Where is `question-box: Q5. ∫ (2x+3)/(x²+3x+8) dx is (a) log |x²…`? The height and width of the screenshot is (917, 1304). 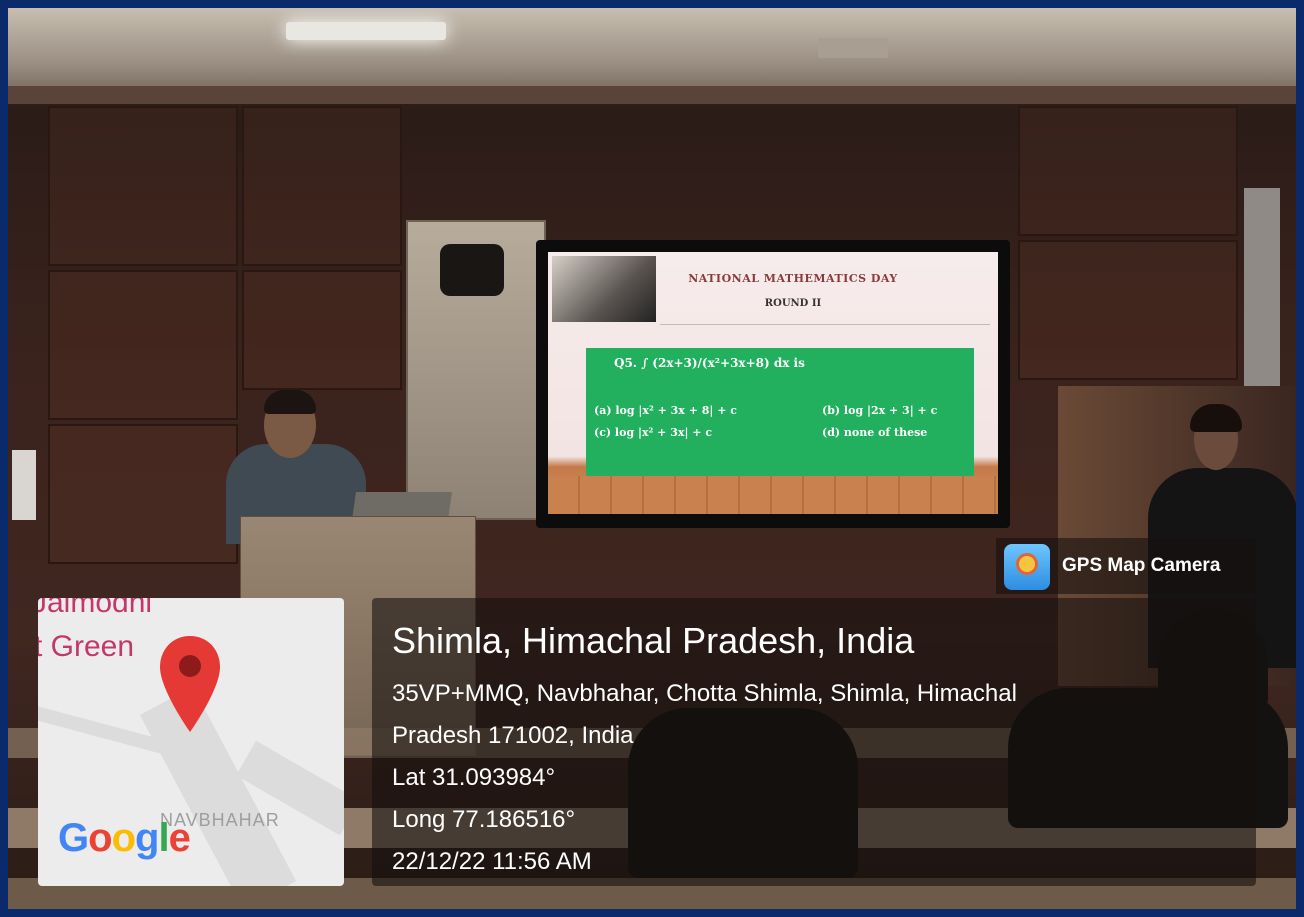 question-box: Q5. ∫ (2x+3)/(x²+3x+8) dx is (a) log |x²… is located at coordinates (780, 413).